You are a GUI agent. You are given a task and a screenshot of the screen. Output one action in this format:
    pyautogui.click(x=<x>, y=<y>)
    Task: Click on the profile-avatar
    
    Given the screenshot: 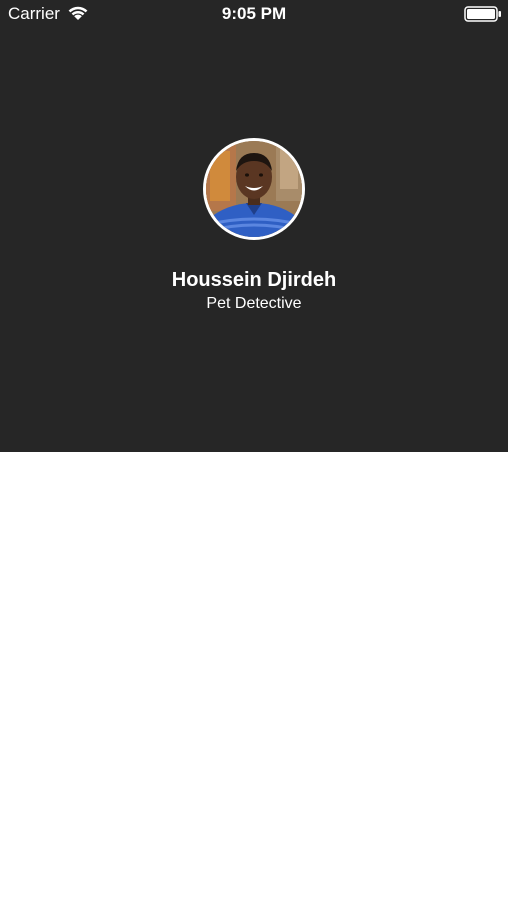 What is the action you would take?
    pyautogui.click(x=254, y=189)
    